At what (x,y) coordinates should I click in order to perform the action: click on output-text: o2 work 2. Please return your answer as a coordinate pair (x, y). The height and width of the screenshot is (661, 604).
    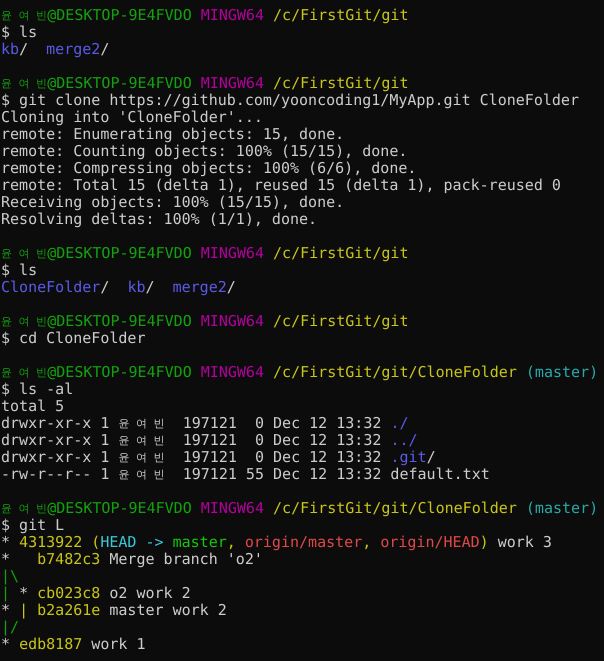
    Looking at the image, I should click on (149, 593).